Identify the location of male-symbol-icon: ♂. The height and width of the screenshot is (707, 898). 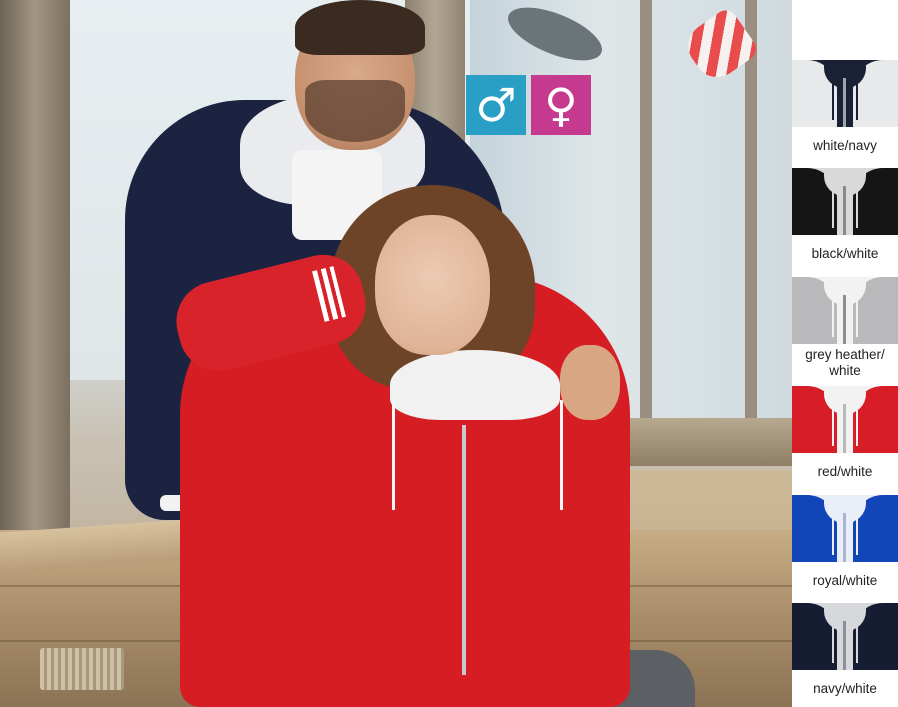
(496, 105).